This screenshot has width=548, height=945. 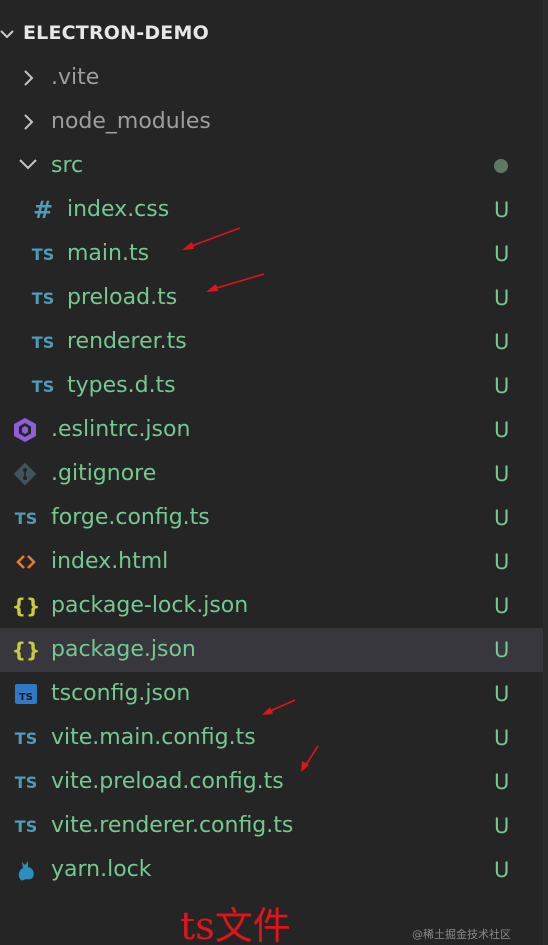 I want to click on modified-dot, so click(x=501, y=166).